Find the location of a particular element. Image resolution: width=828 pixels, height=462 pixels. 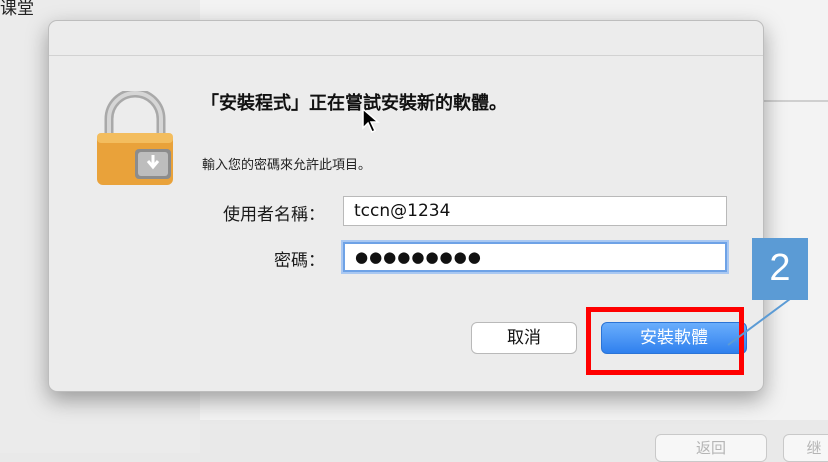

username-field: tccn@1234 is located at coordinates (535, 211).